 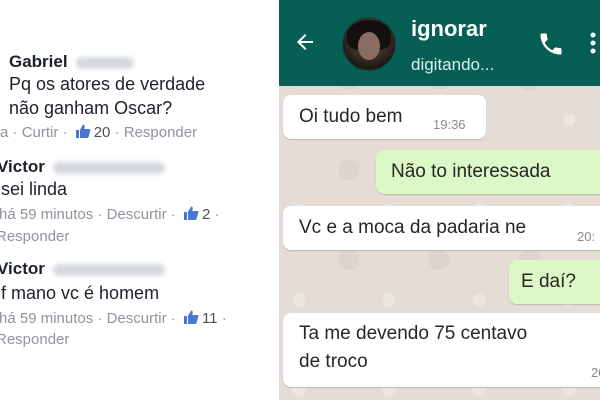 I want to click on outgoing-message: Não to interessada, so click(x=488, y=172).